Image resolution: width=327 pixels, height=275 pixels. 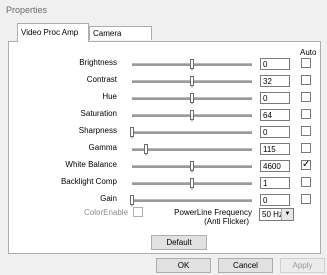 What do you see at coordinates (179, 242) in the screenshot?
I see `default-button: Default` at bounding box center [179, 242].